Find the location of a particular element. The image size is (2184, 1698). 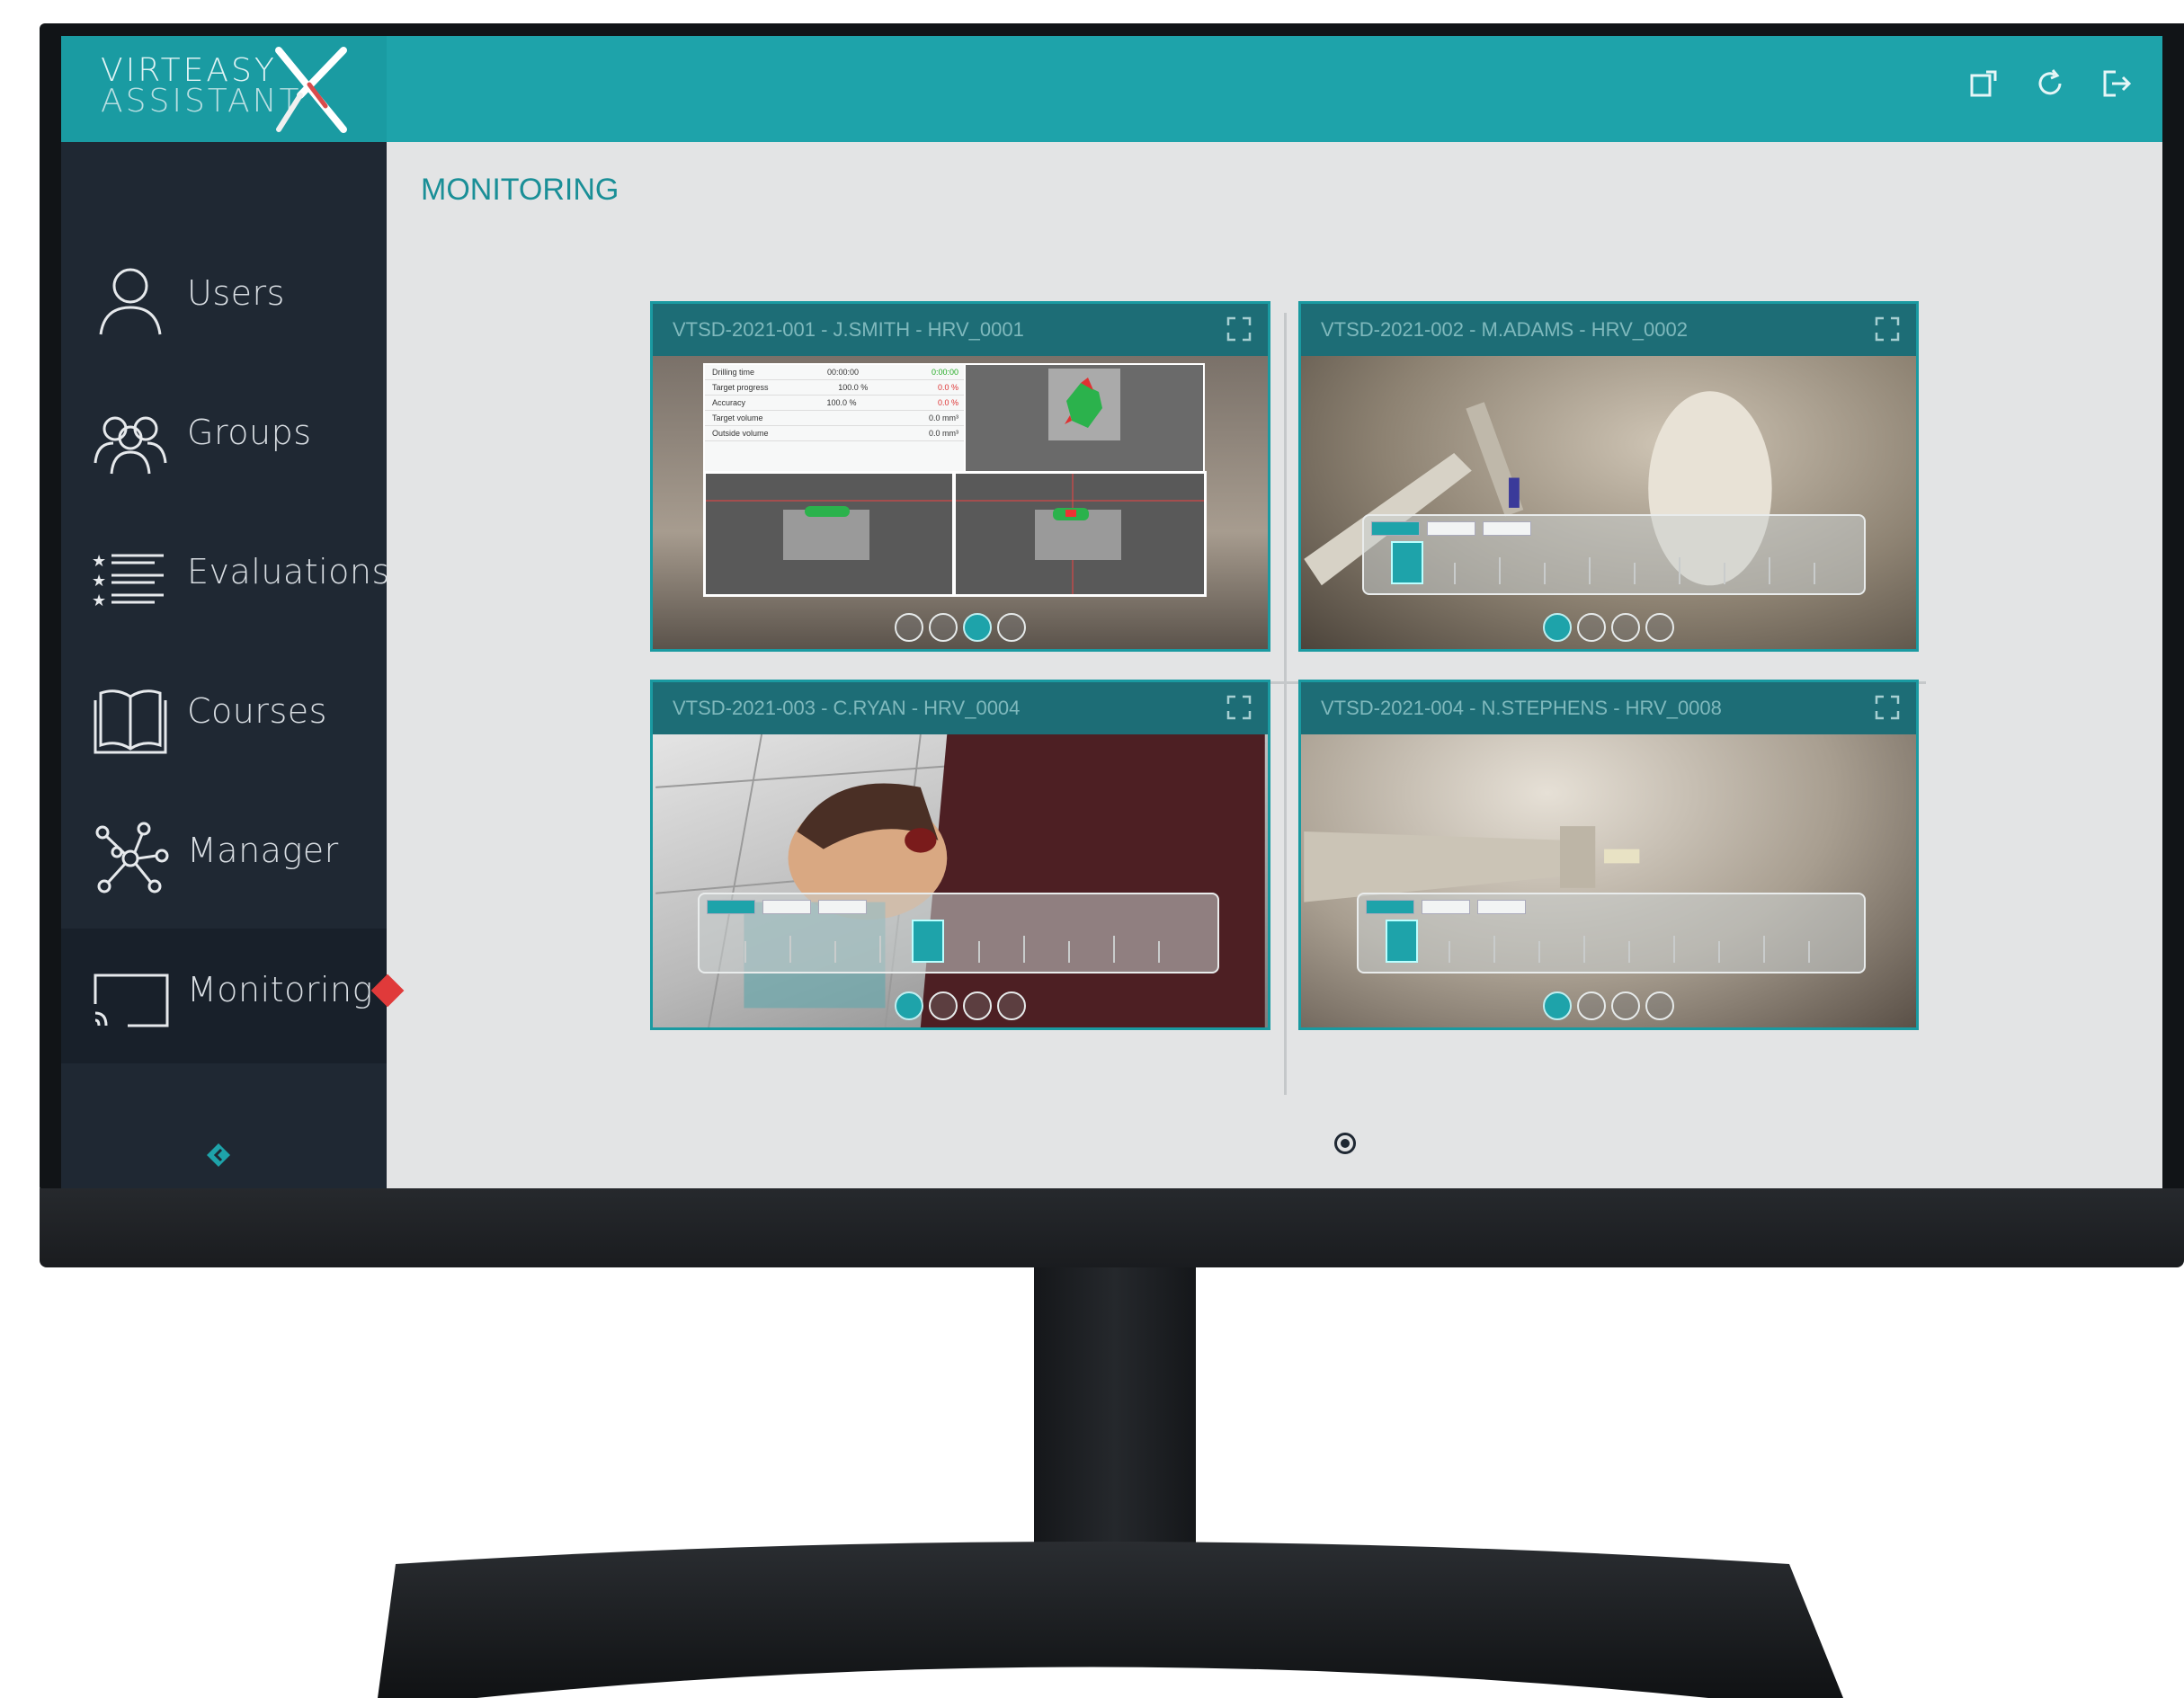

panel-title: VTSD-2021-001 - J.SMITH - HRV_0001 is located at coordinates (848, 329).